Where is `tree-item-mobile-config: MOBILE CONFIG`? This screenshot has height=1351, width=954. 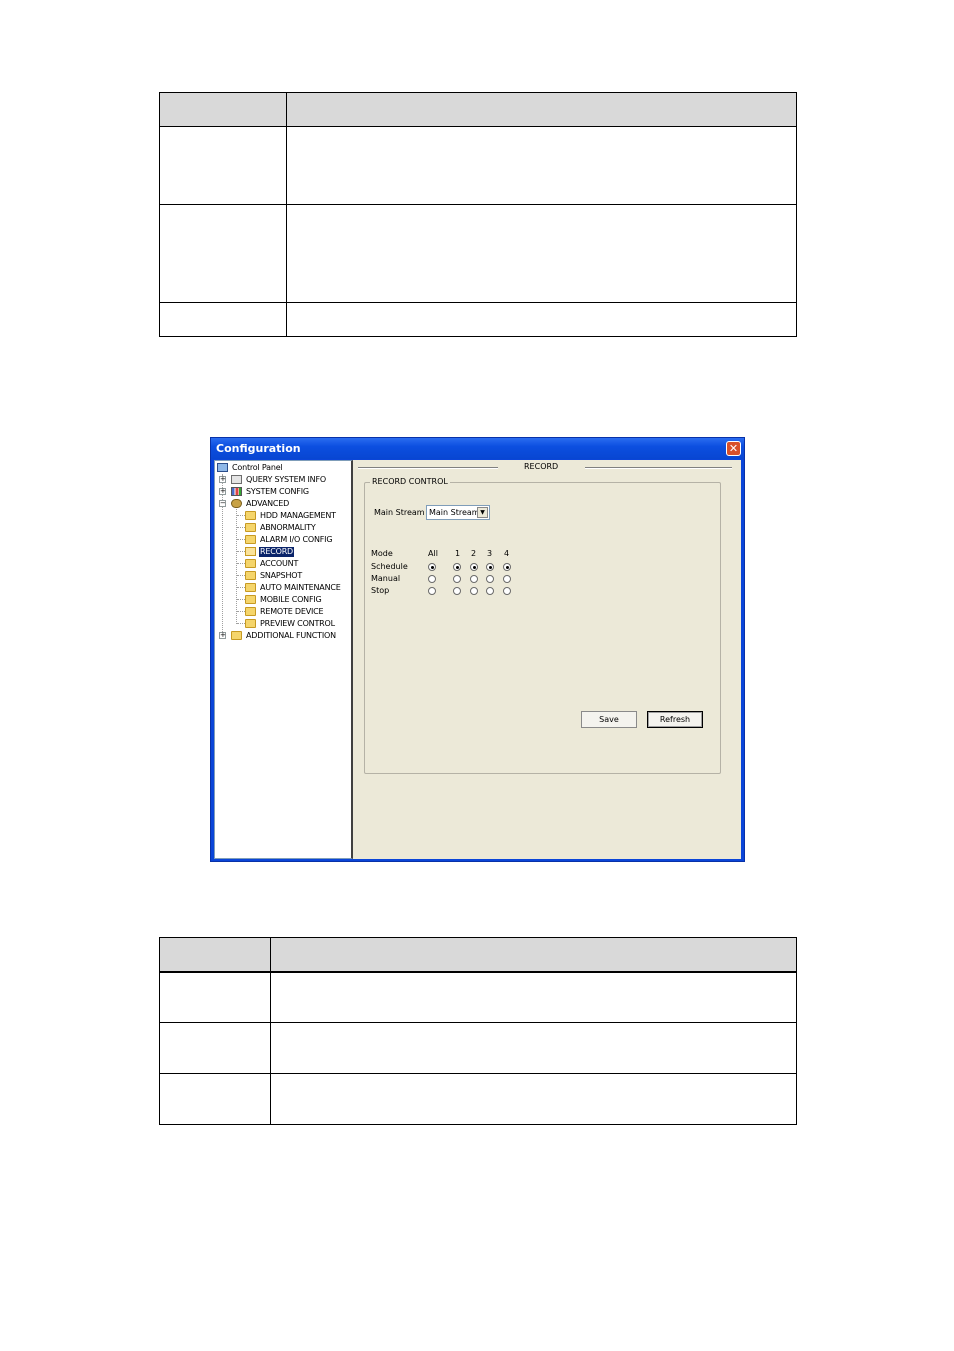 tree-item-mobile-config: MOBILE CONFIG is located at coordinates (284, 599).